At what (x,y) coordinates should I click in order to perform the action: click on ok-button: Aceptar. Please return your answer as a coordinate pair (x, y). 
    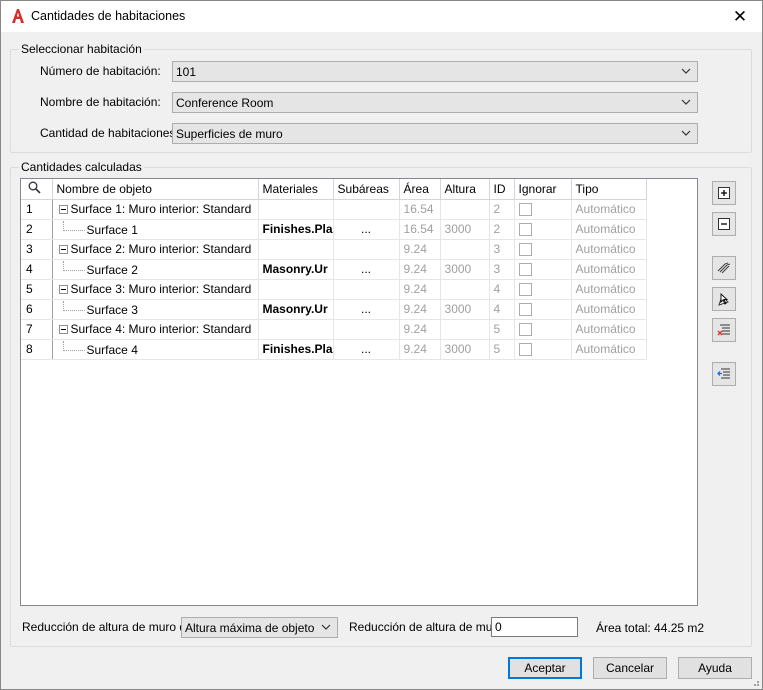
    Looking at the image, I should click on (545, 668).